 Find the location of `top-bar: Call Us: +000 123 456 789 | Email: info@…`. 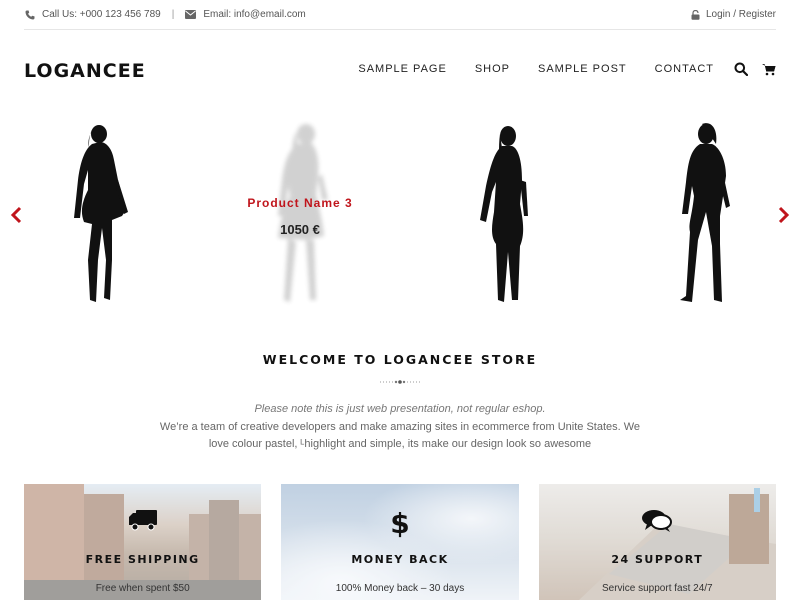

top-bar: Call Us: +000 123 456 789 | Email: info@… is located at coordinates (400, 15).